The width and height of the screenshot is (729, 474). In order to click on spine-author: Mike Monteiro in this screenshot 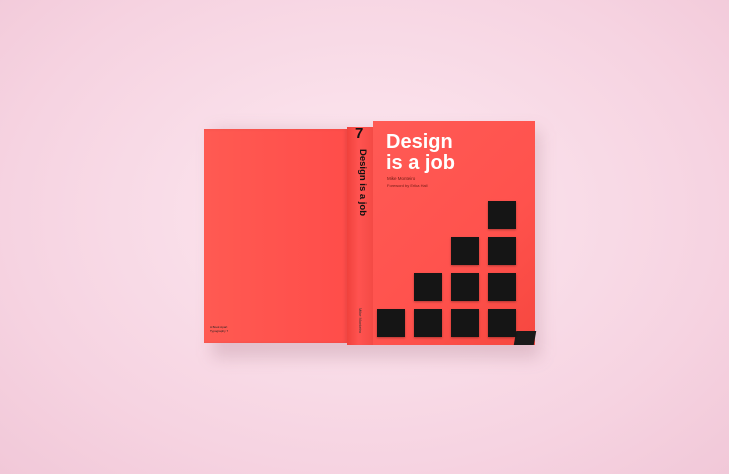, I will do `click(360, 321)`.